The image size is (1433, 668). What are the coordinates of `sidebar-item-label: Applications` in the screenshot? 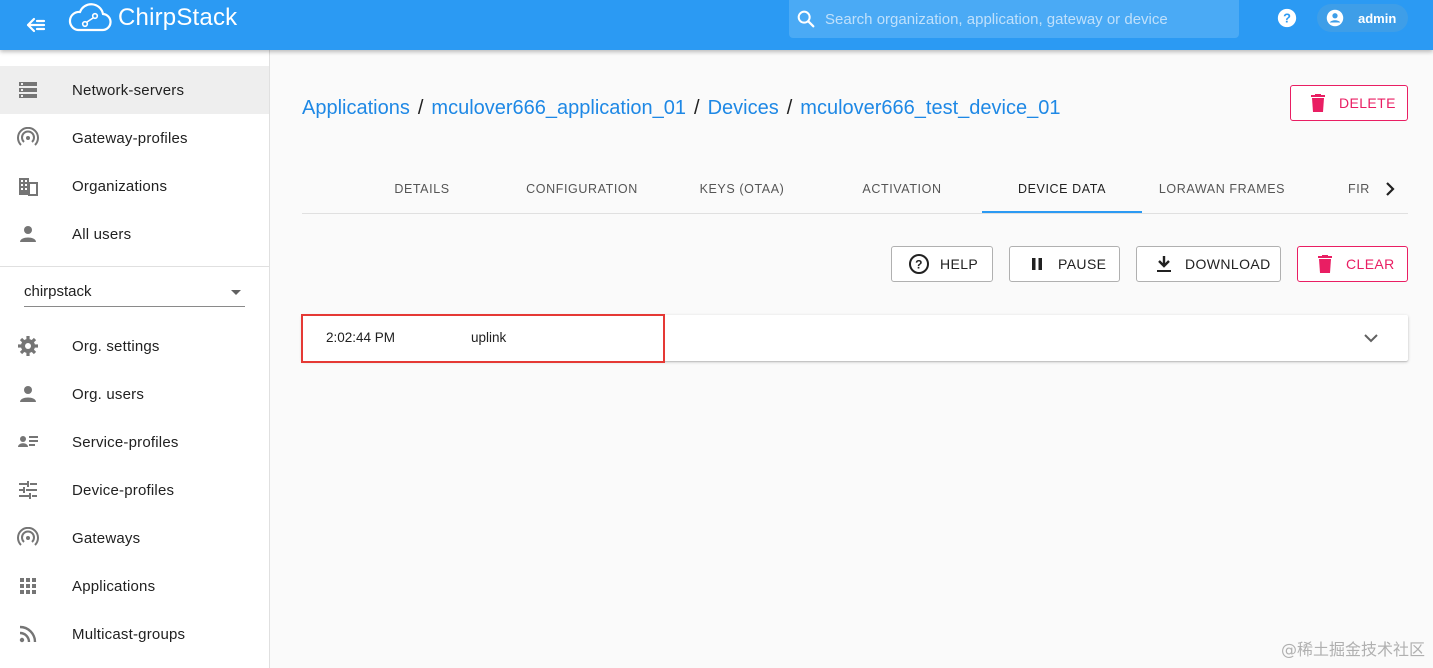 It's located at (114, 586).